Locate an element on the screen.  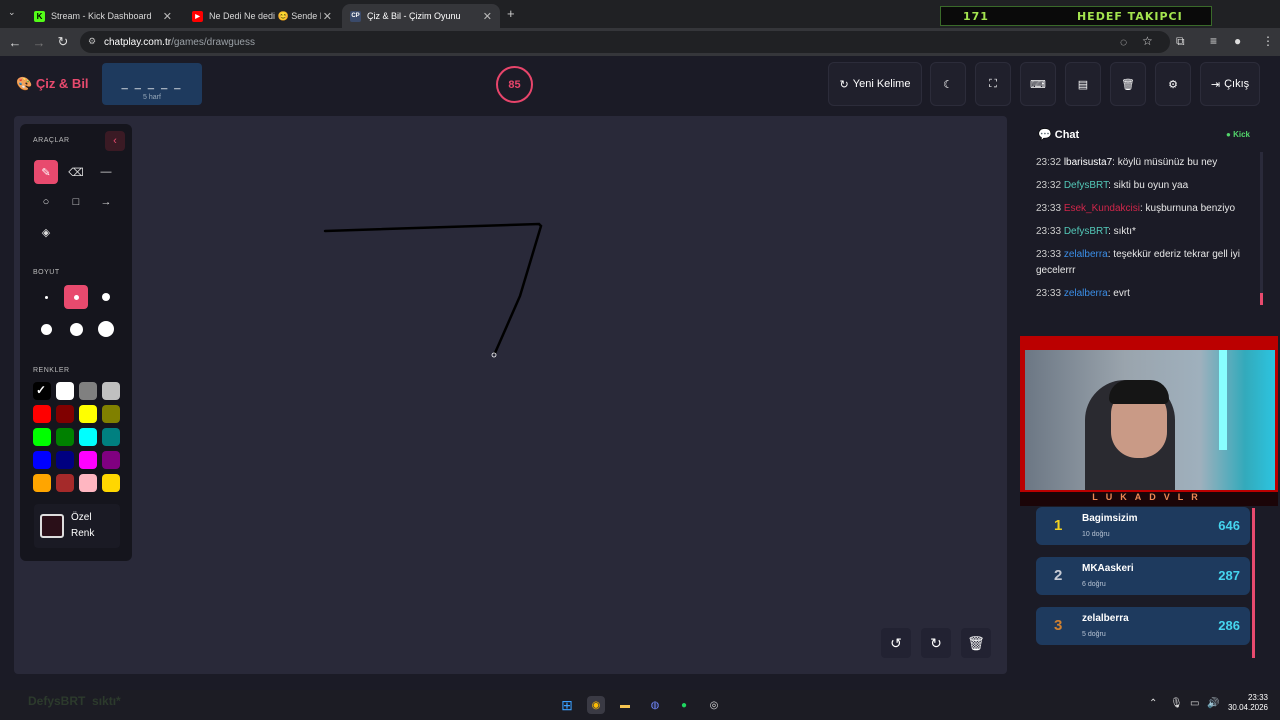
leaderboard-scrollbar is located at coordinates (1253, 583).